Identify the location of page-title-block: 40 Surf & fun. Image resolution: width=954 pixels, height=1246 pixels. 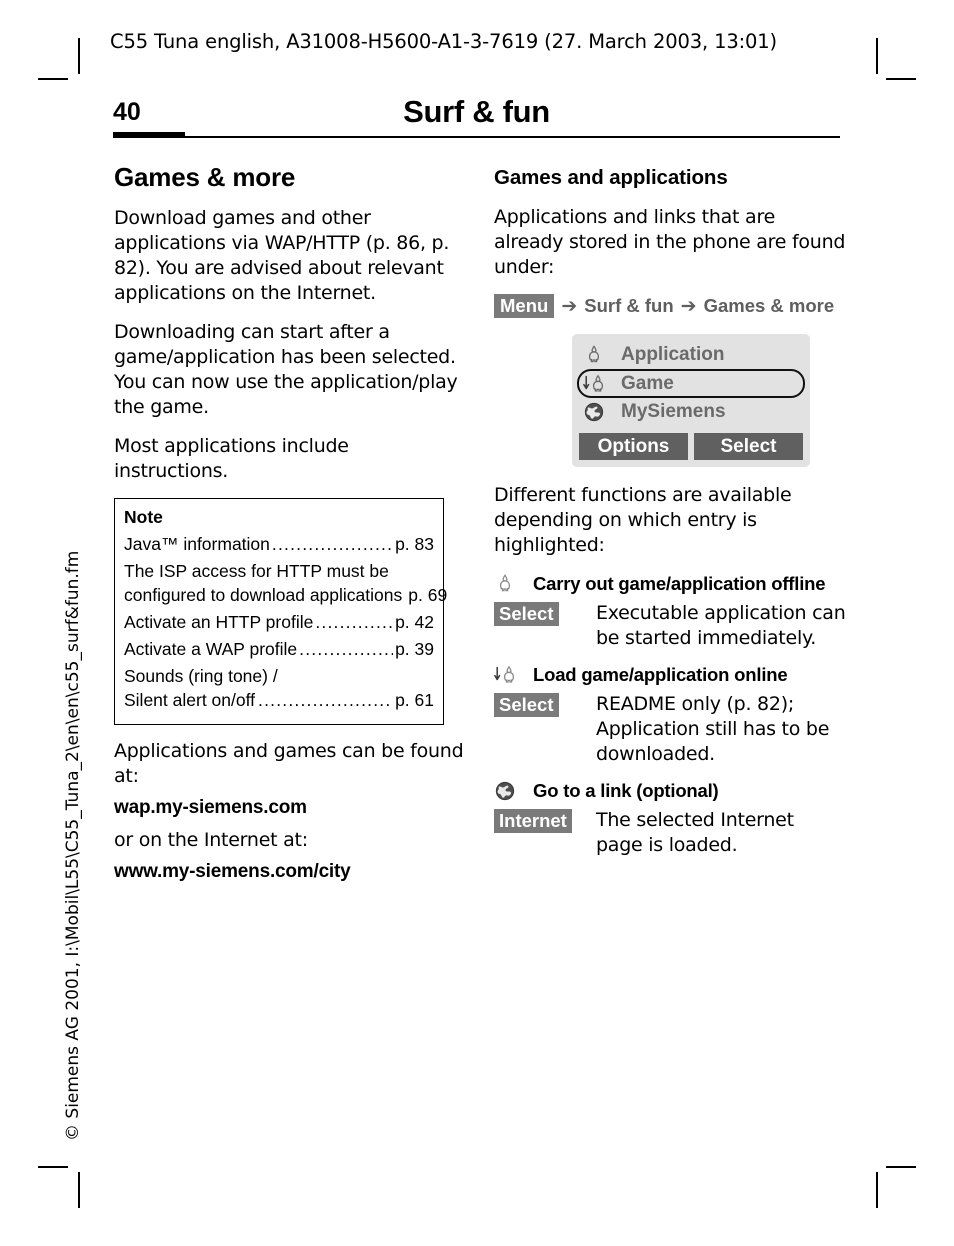
(476, 117).